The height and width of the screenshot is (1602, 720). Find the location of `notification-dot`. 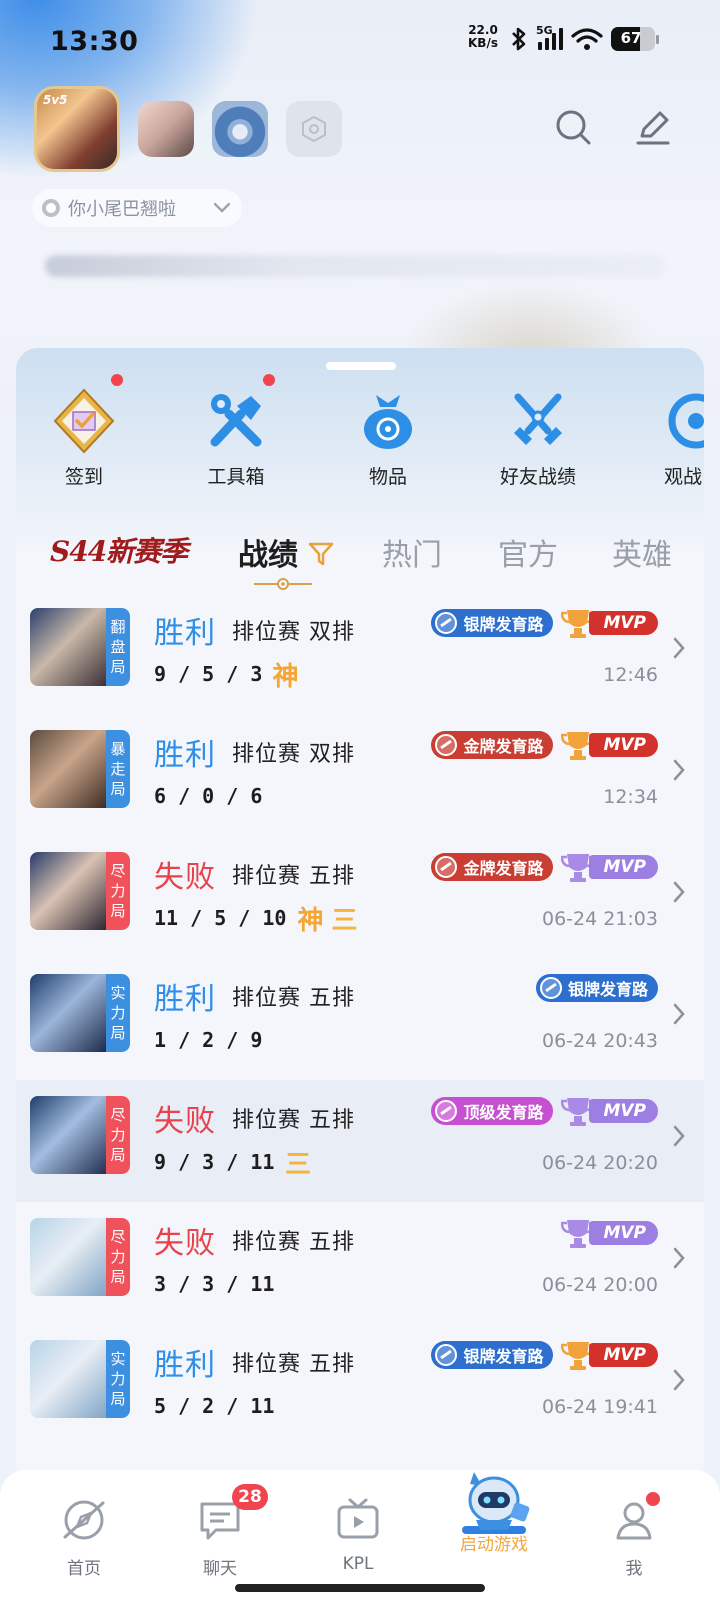

notification-dot is located at coordinates (653, 1499).